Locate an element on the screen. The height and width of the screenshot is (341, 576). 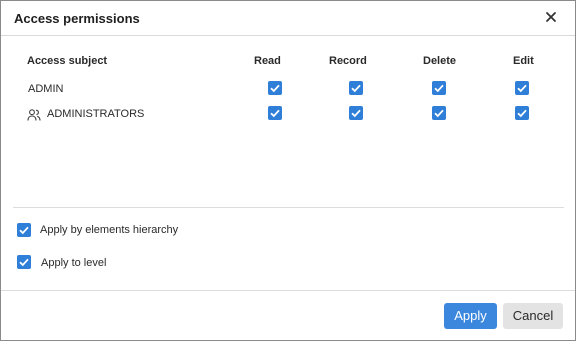
cancel-button: Cancel is located at coordinates (533, 316).